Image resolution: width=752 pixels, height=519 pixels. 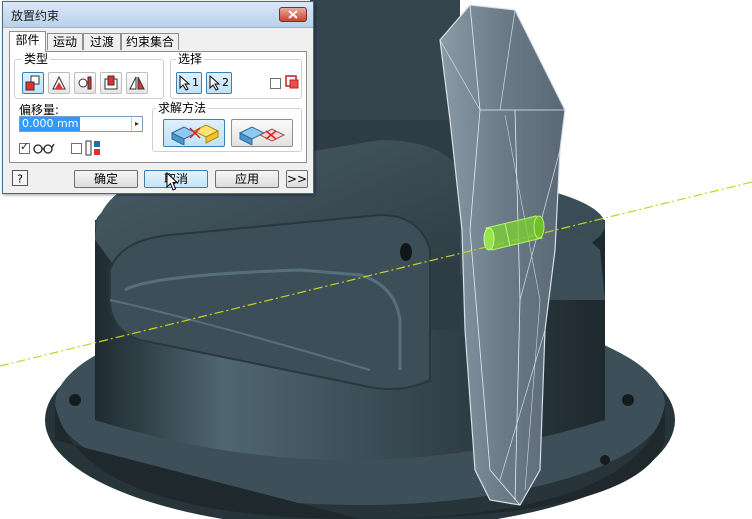 I want to click on selection-group-label: 选择, so click(x=190, y=59).